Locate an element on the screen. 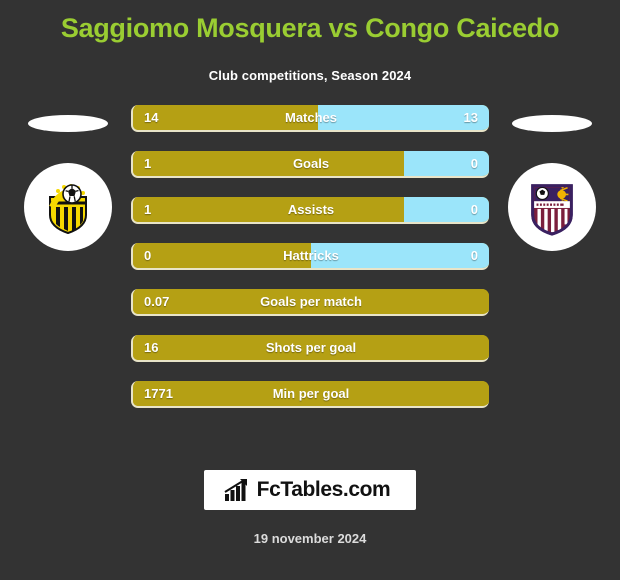 This screenshot has width=620, height=580. stat-label: Goals per match is located at coordinates (311, 301).